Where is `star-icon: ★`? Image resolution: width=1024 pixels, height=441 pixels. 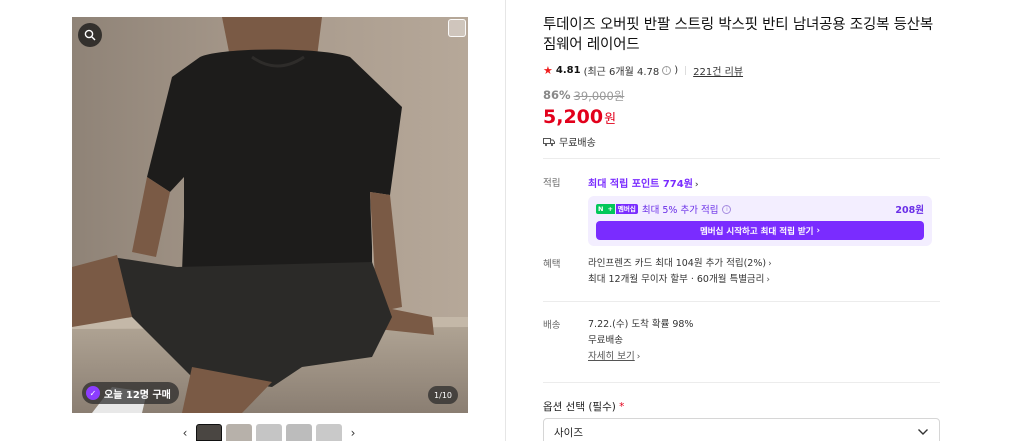
star-icon: ★ is located at coordinates (548, 70).